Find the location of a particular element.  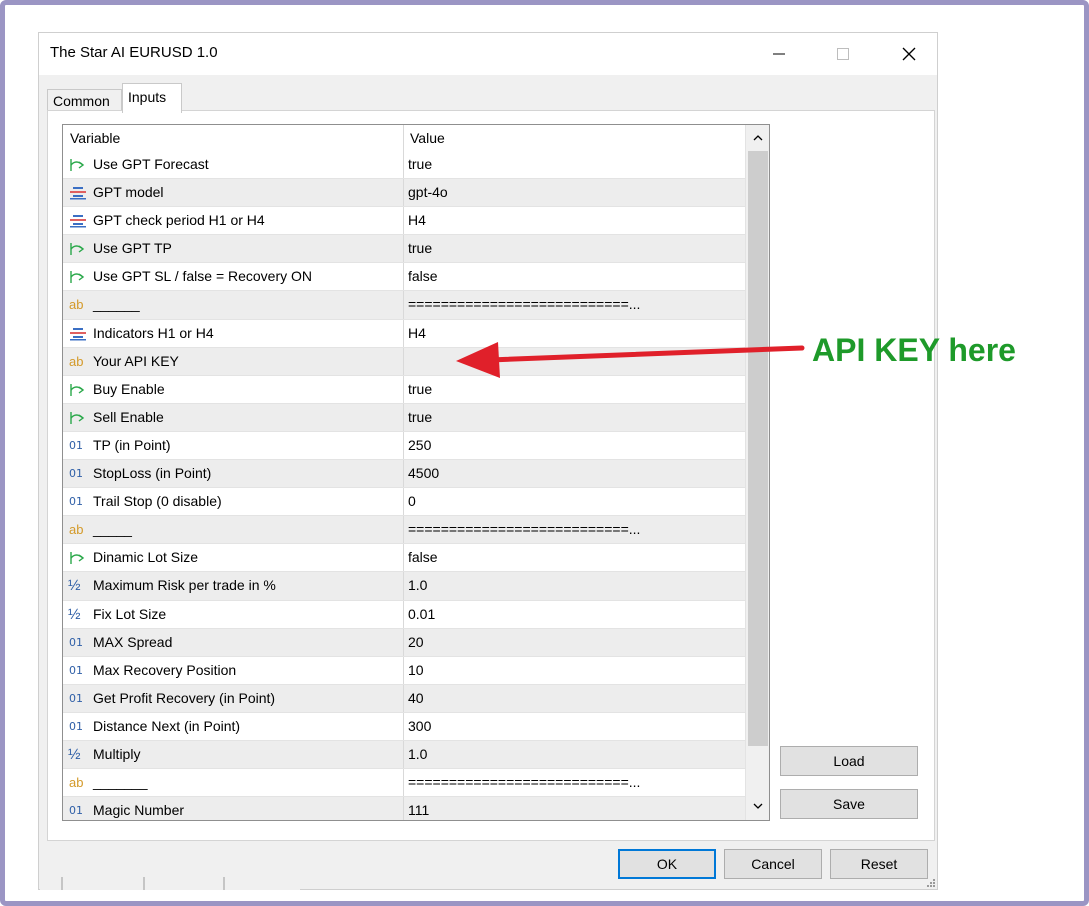

column-divider is located at coordinates (403, 138).